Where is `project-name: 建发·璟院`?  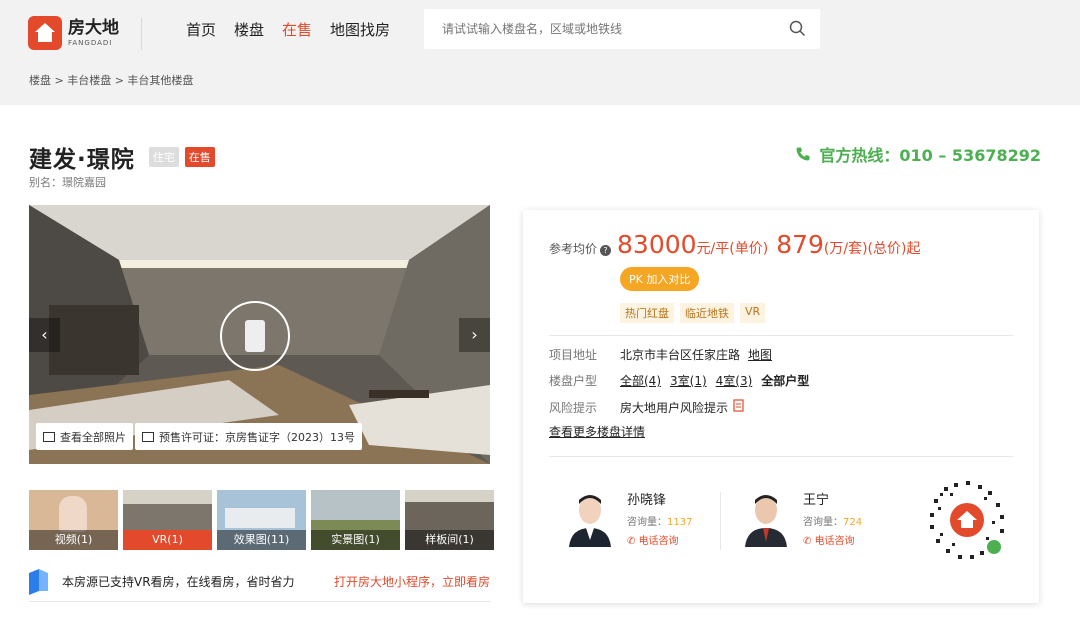 project-name: 建发·璟院 is located at coordinates (82, 160).